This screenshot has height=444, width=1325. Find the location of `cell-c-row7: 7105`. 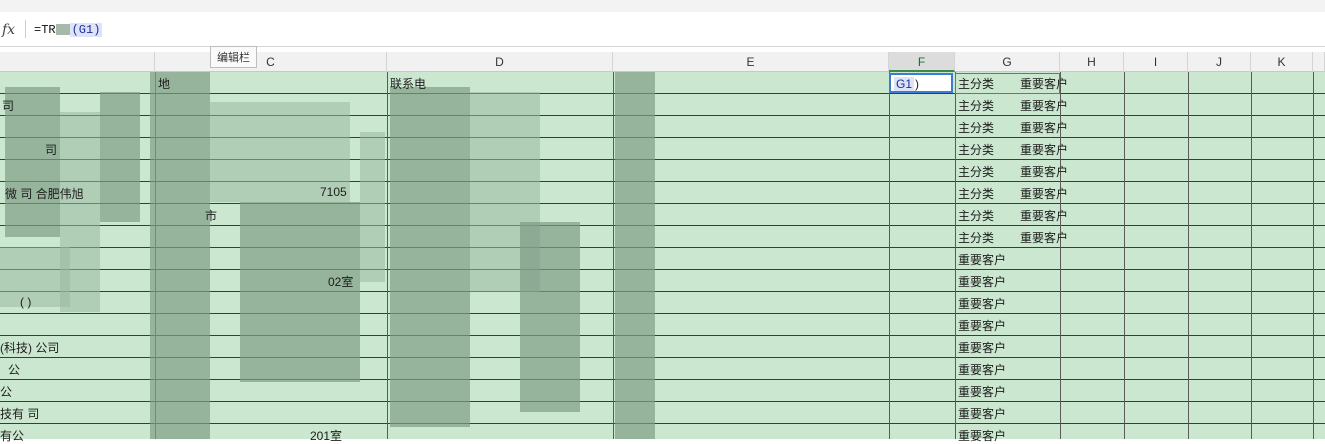

cell-c-row7: 7105 is located at coordinates (333, 192).